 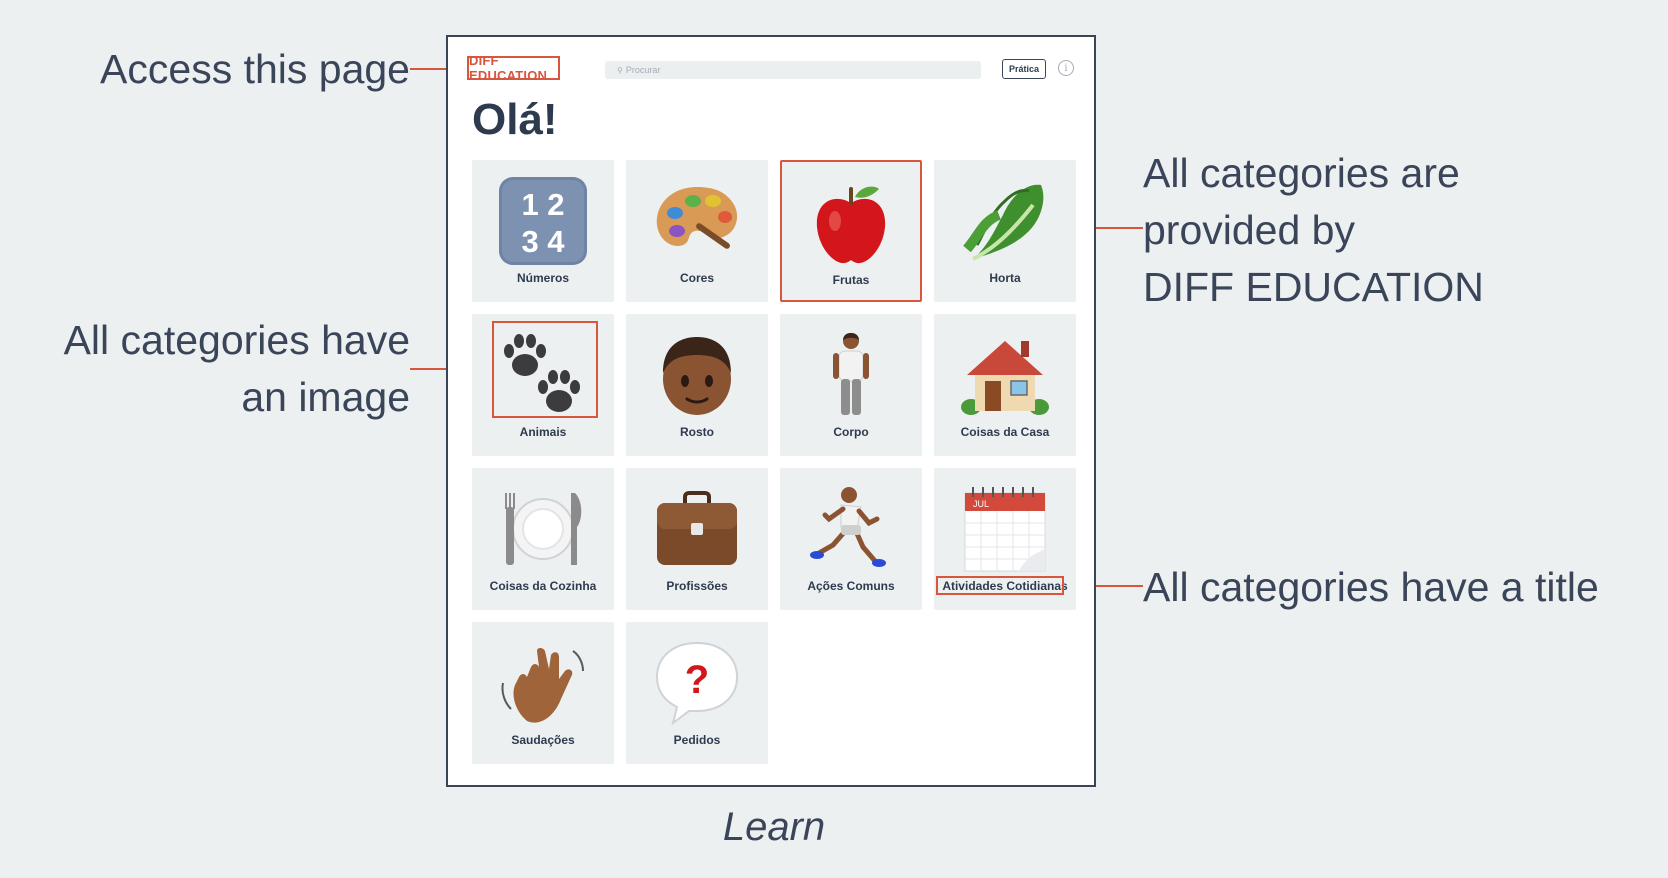 I want to click on figure-caption: Learn, so click(x=774, y=827).